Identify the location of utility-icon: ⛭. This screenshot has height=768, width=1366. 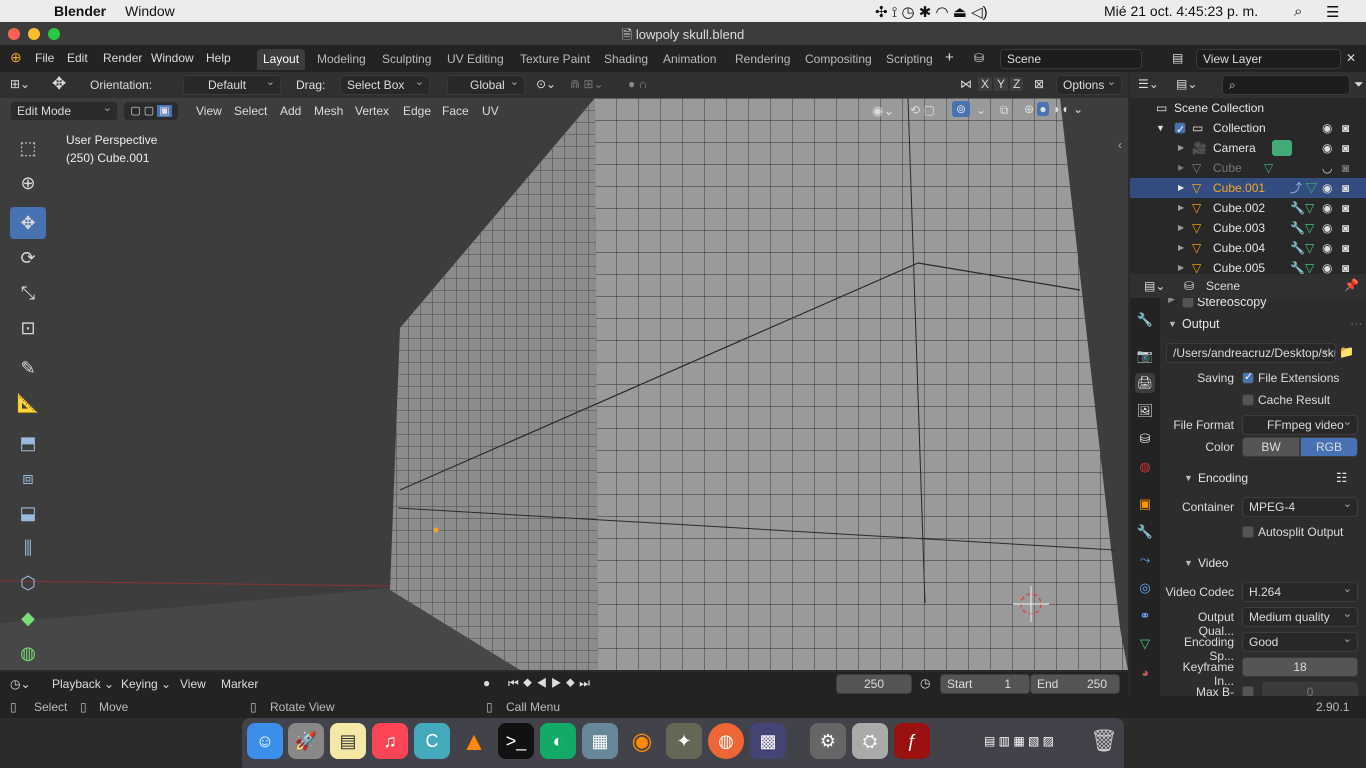
(870, 741).